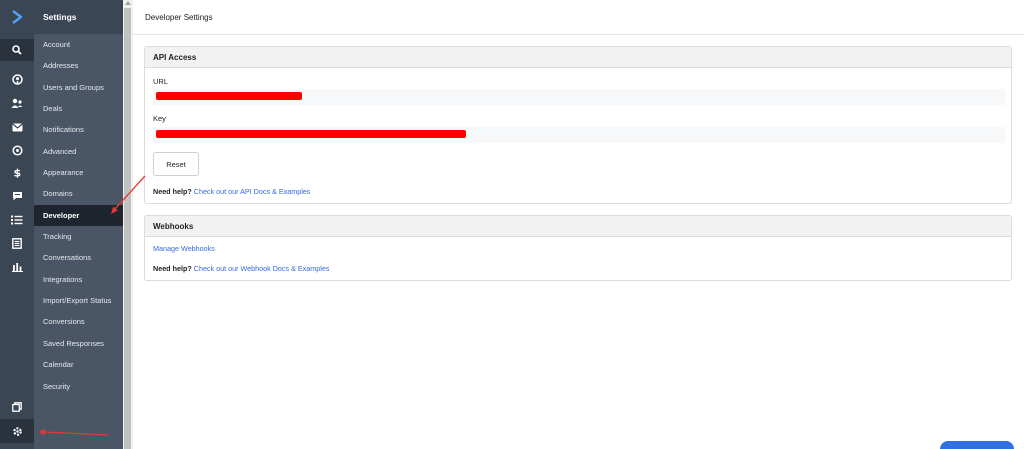 This screenshot has height=449, width=1024. Describe the element at coordinates (161, 81) in the screenshot. I see `url-label: URL` at that location.